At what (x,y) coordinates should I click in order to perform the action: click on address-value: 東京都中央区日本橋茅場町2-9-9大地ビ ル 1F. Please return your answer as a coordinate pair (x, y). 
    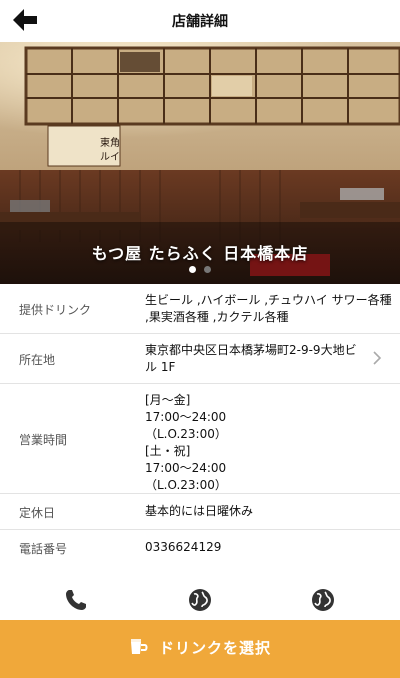
    Looking at the image, I should click on (257, 359).